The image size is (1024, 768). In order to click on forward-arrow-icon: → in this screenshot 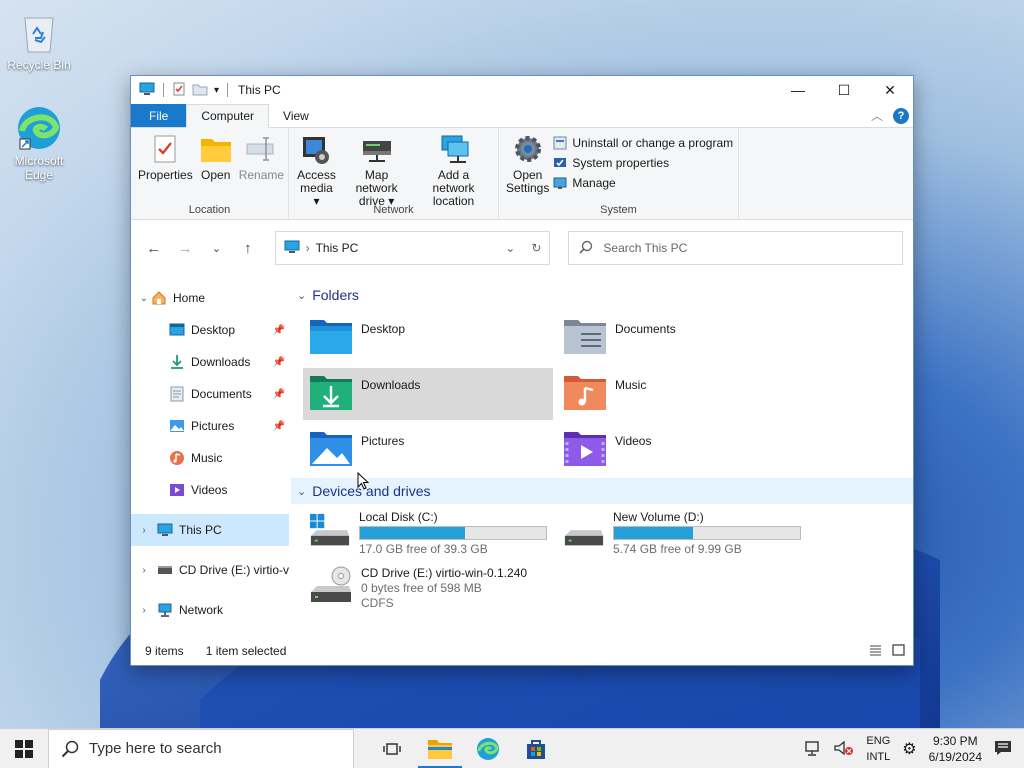, I will do `click(184, 248)`.